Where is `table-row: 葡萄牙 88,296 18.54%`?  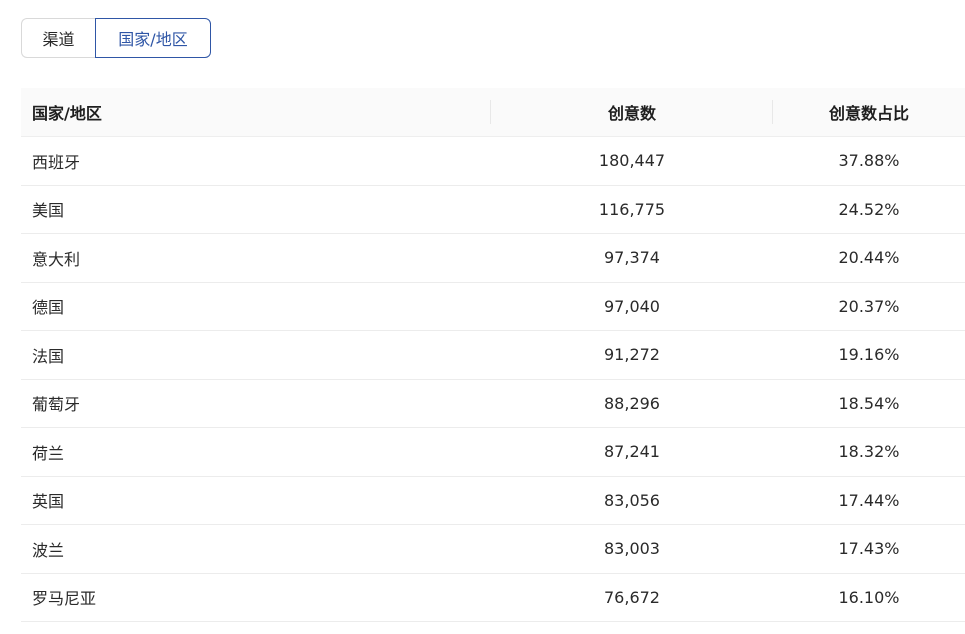 table-row: 葡萄牙 88,296 18.54% is located at coordinates (493, 404).